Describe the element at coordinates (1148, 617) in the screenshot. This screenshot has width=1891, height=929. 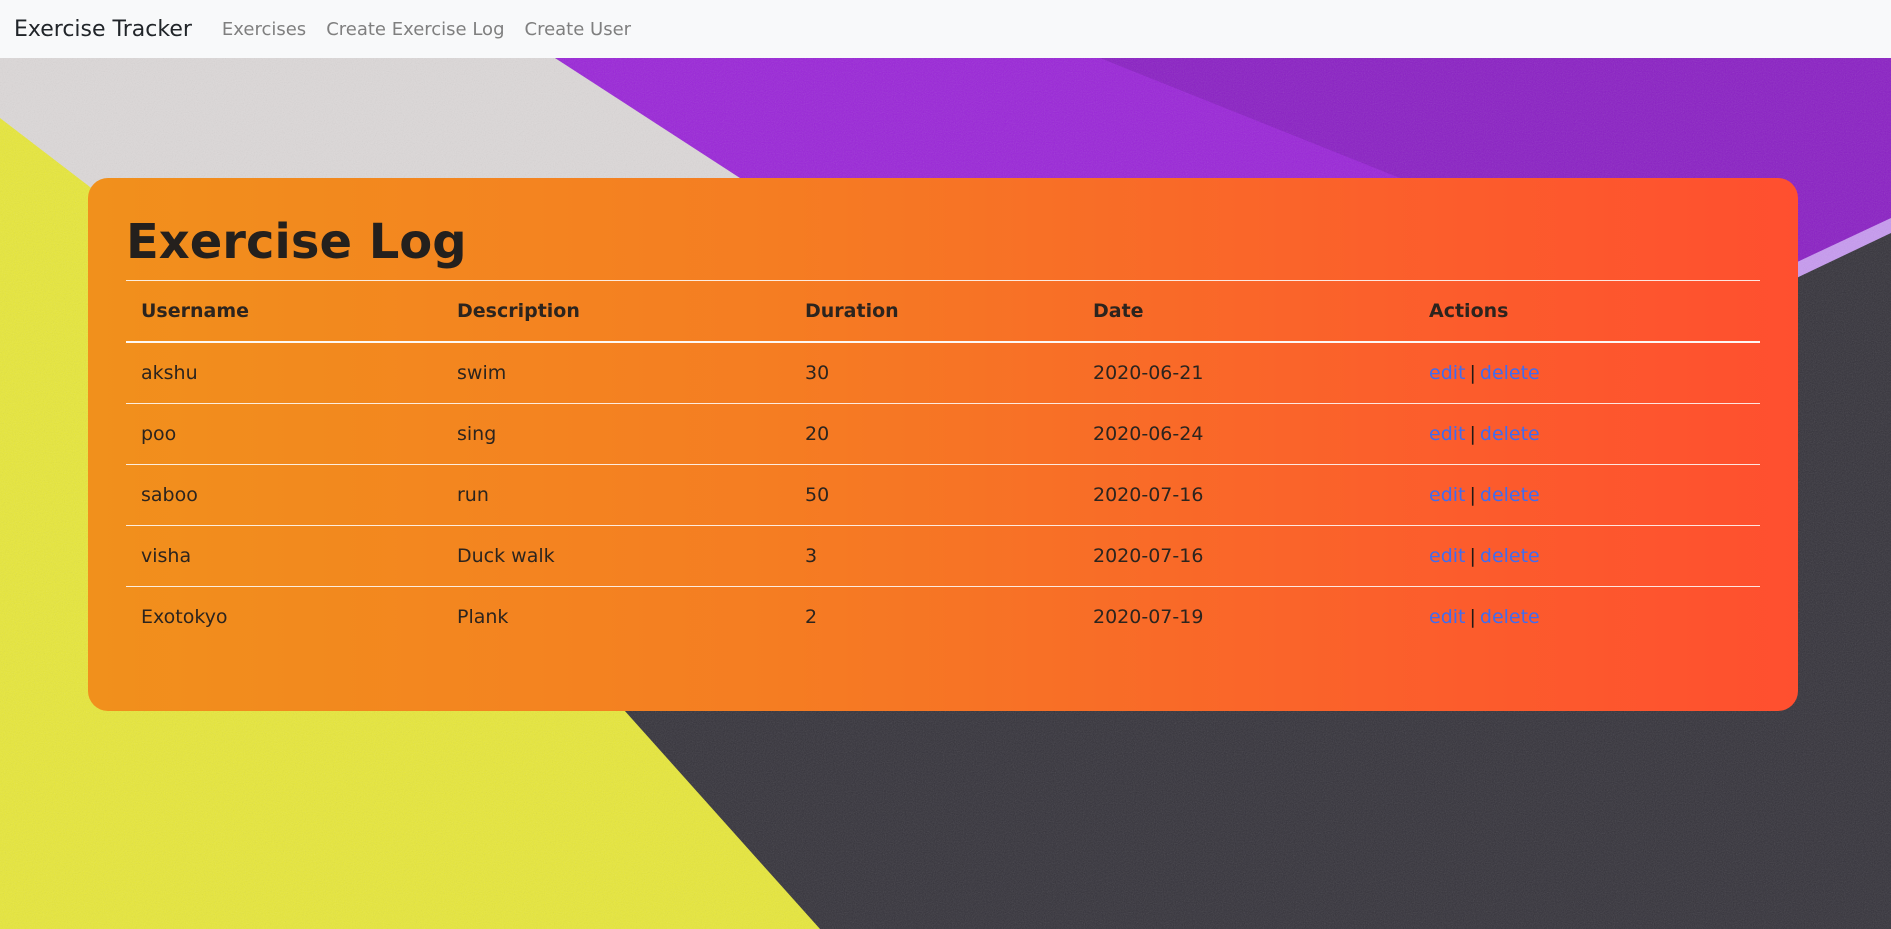
I see `cell-date: 2020-07-19` at that location.